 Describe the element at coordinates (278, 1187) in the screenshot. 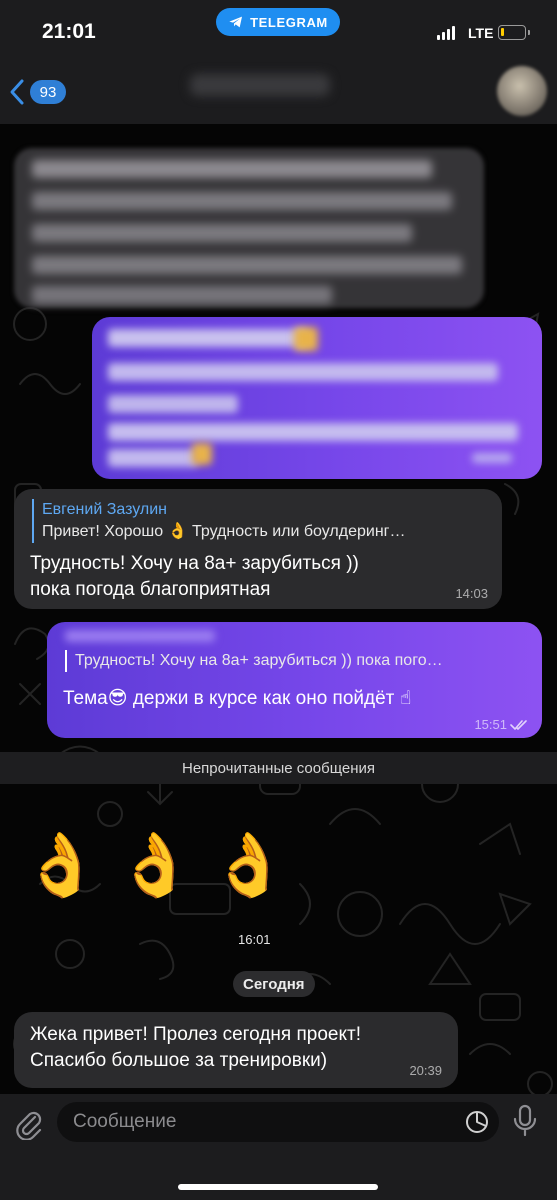

I see `home-indicator` at that location.